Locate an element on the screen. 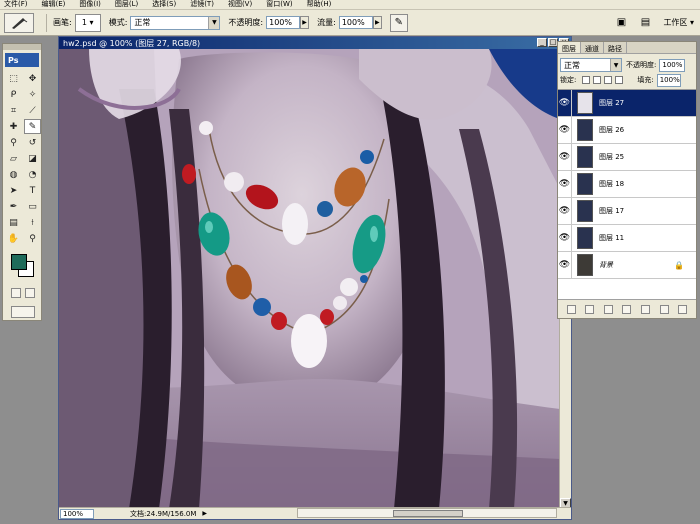 The width and height of the screenshot is (700, 524). airbrush-toggle: ✎ is located at coordinates (398, 22).